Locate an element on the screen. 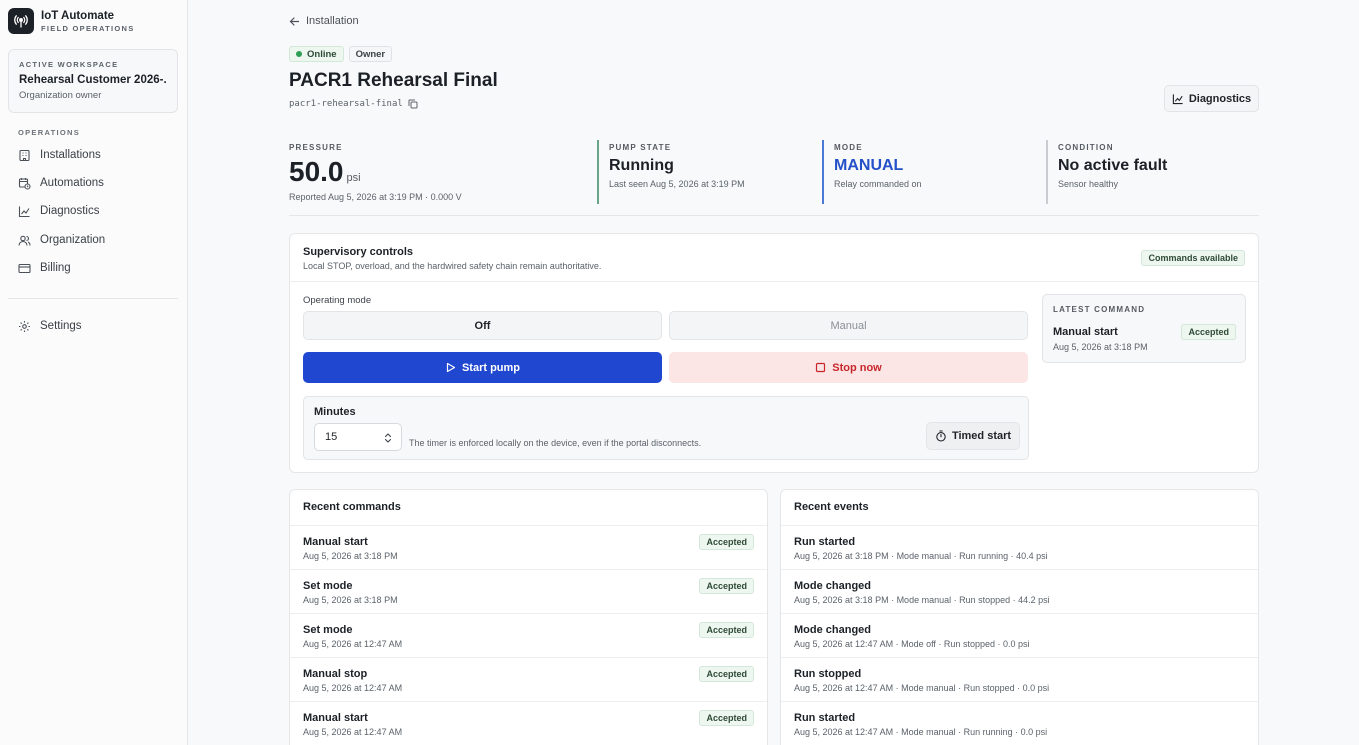 This screenshot has width=1359, height=745. brand: IoT Automate FIELD OPERATIONS is located at coordinates (71, 21).